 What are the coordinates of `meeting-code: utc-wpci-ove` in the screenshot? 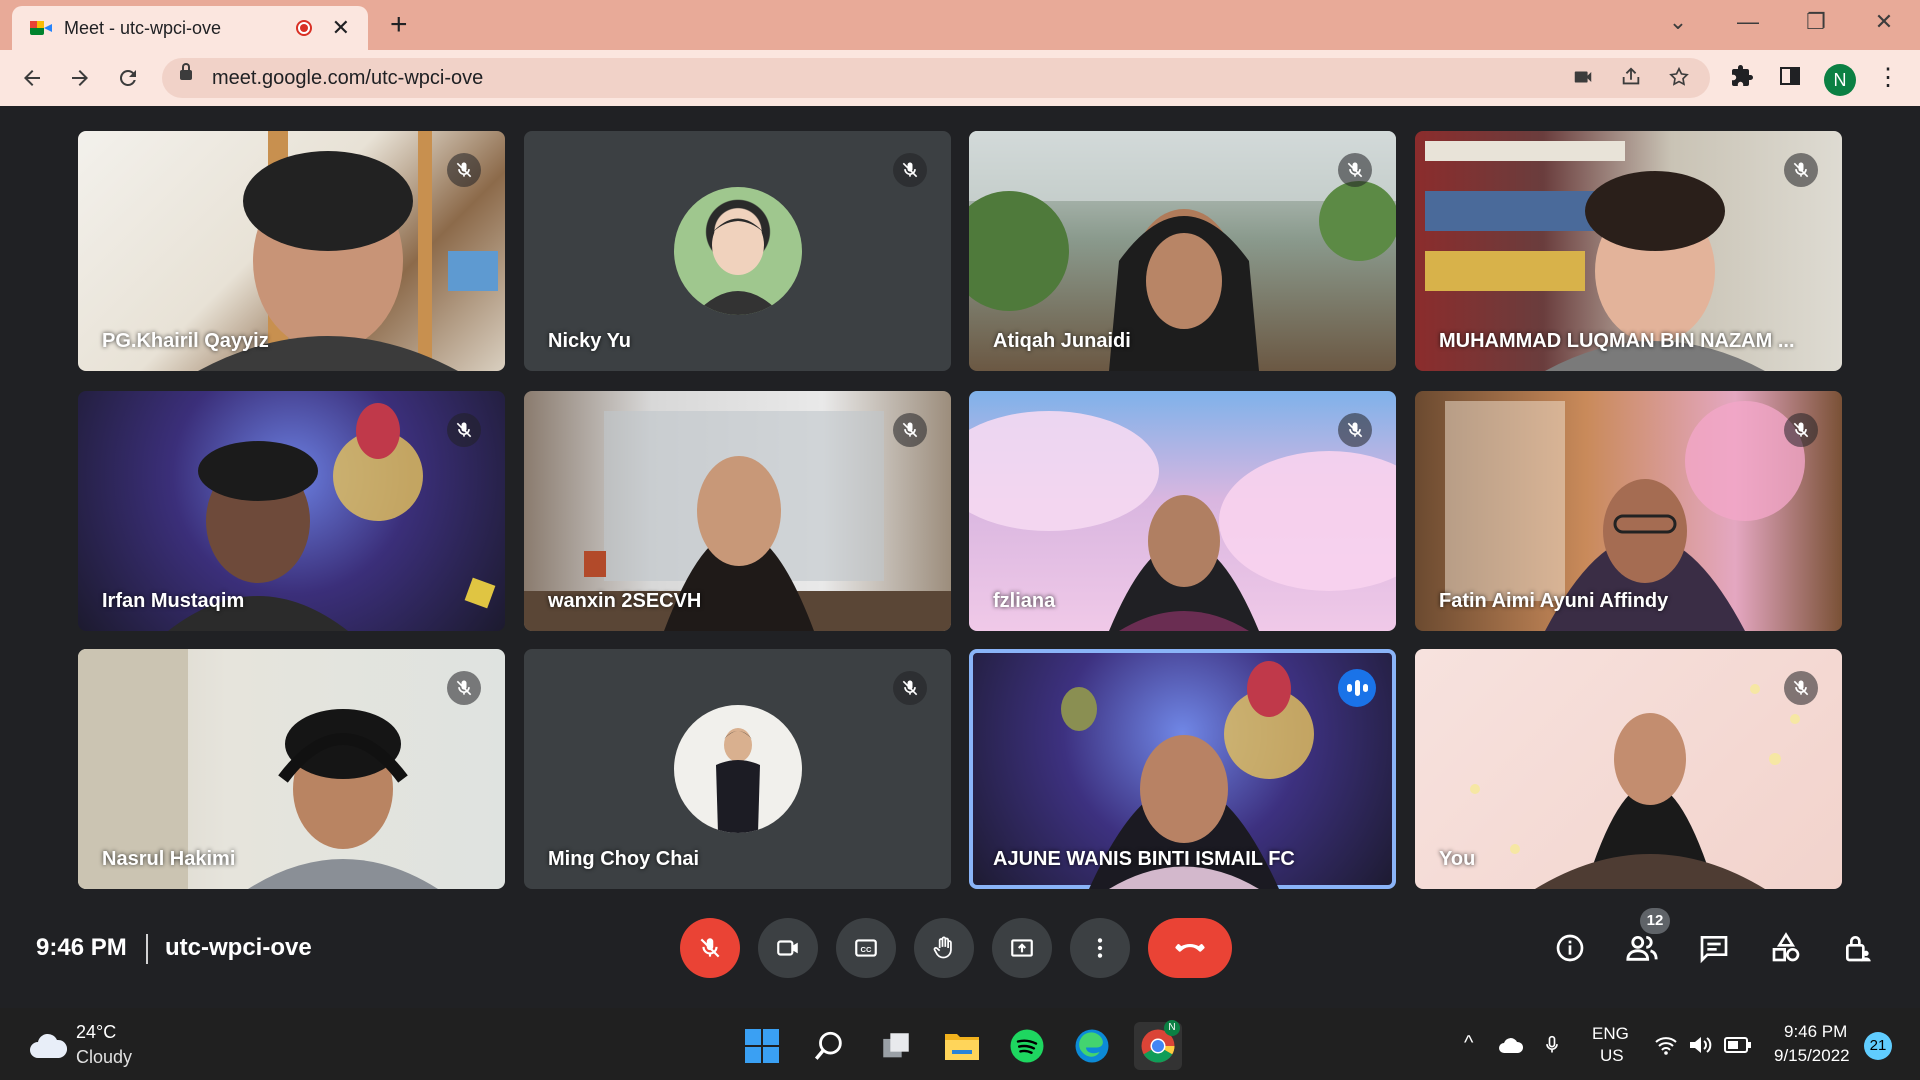 It's located at (238, 947).